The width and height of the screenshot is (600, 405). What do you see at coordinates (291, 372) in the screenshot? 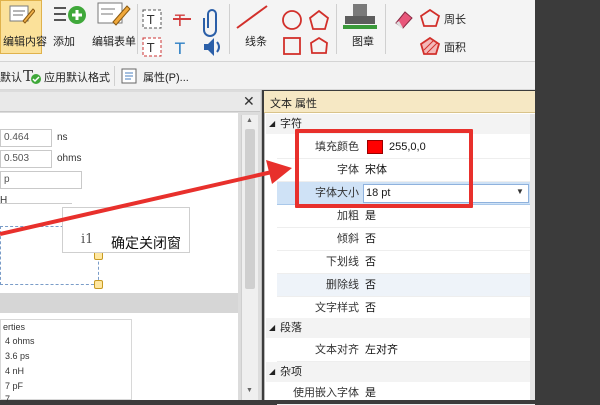
I see `section-label: 杂项` at bounding box center [291, 372].